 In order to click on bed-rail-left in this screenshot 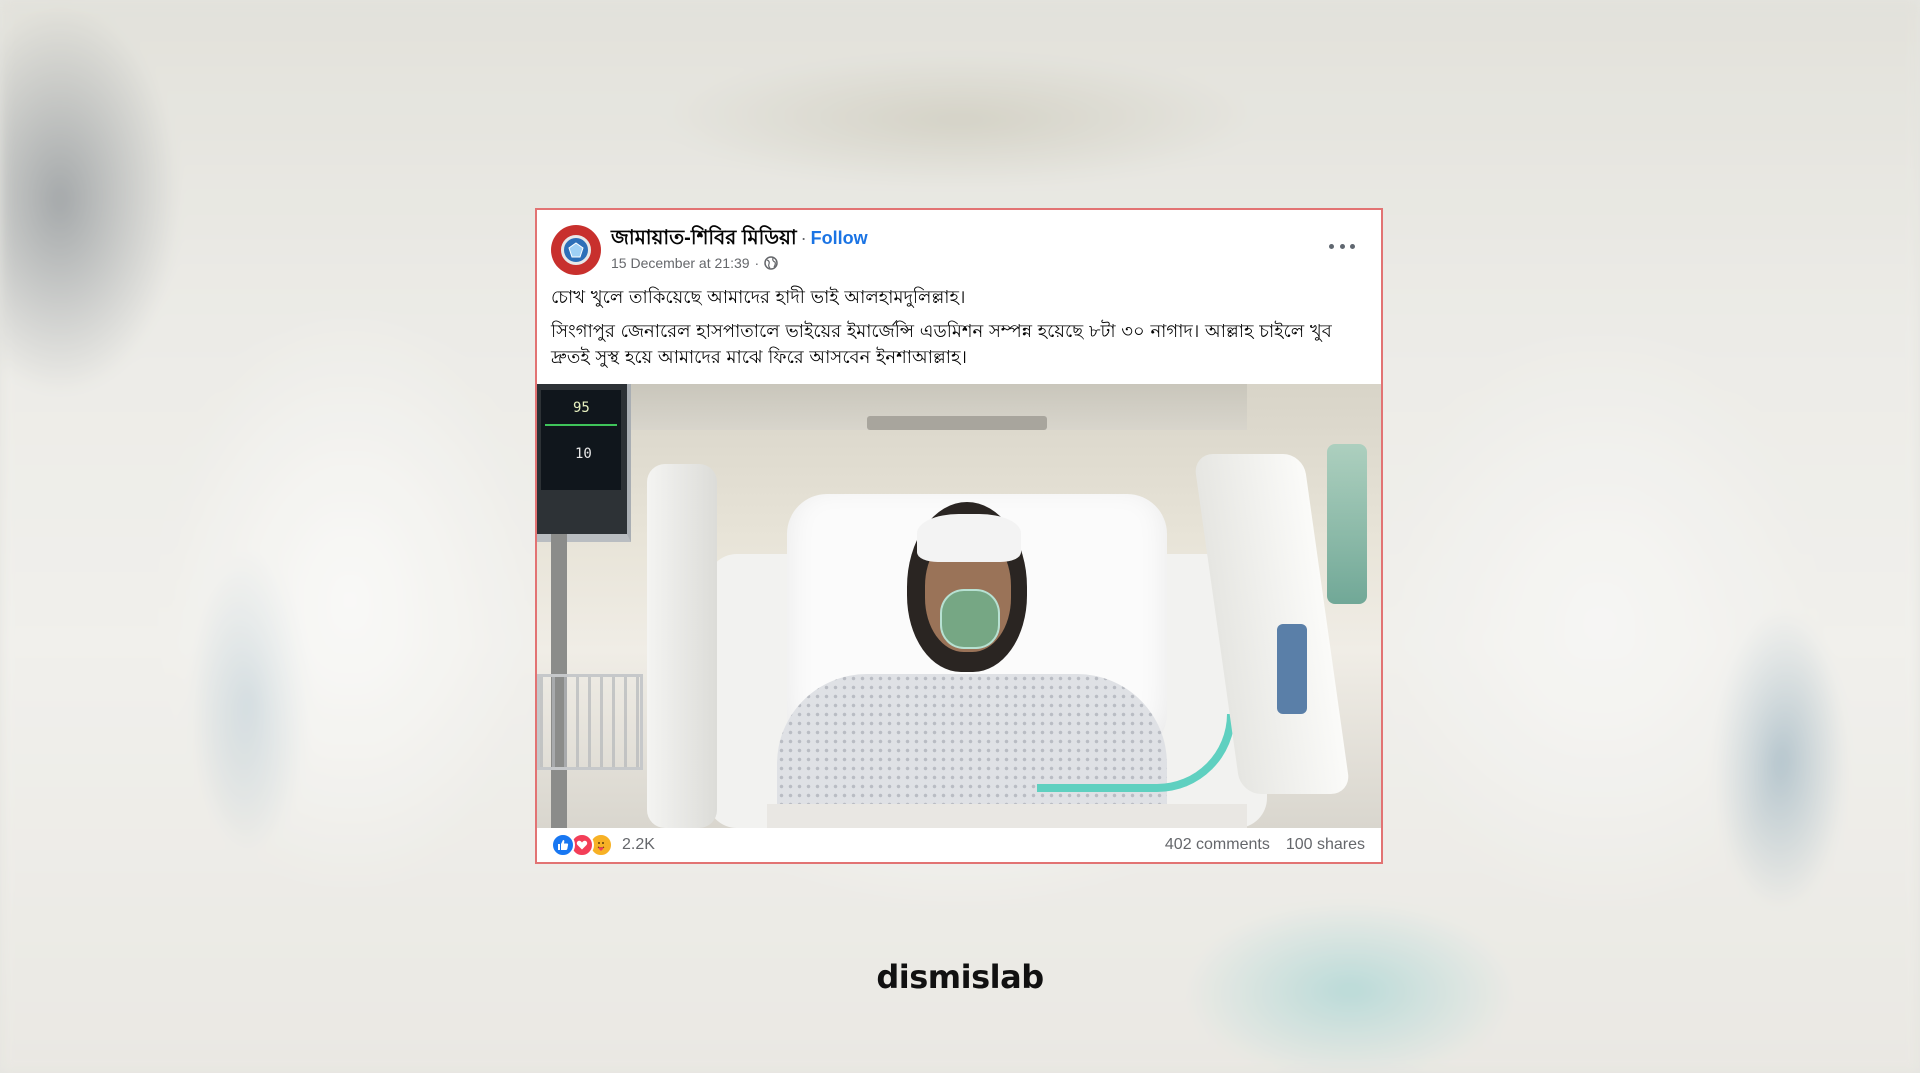, I will do `click(682, 646)`.